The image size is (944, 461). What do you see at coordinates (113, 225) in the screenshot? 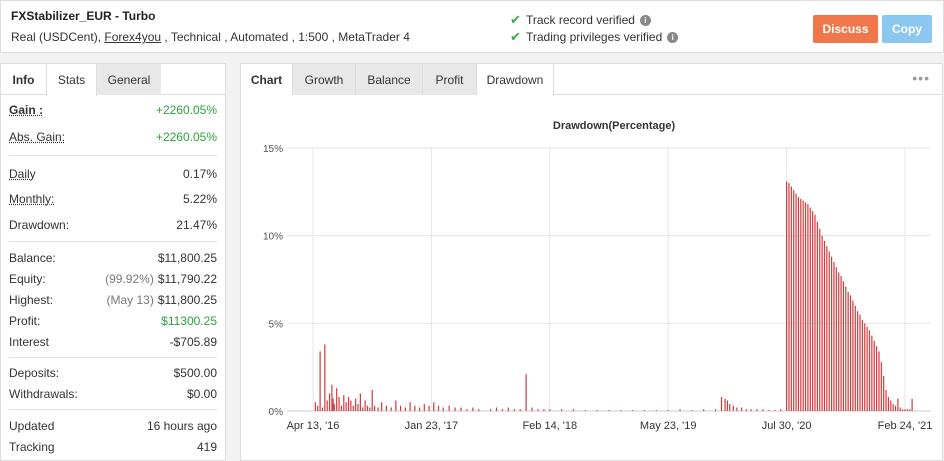
I see `stat-drawdown: Drawdown: 21.47%` at bounding box center [113, 225].